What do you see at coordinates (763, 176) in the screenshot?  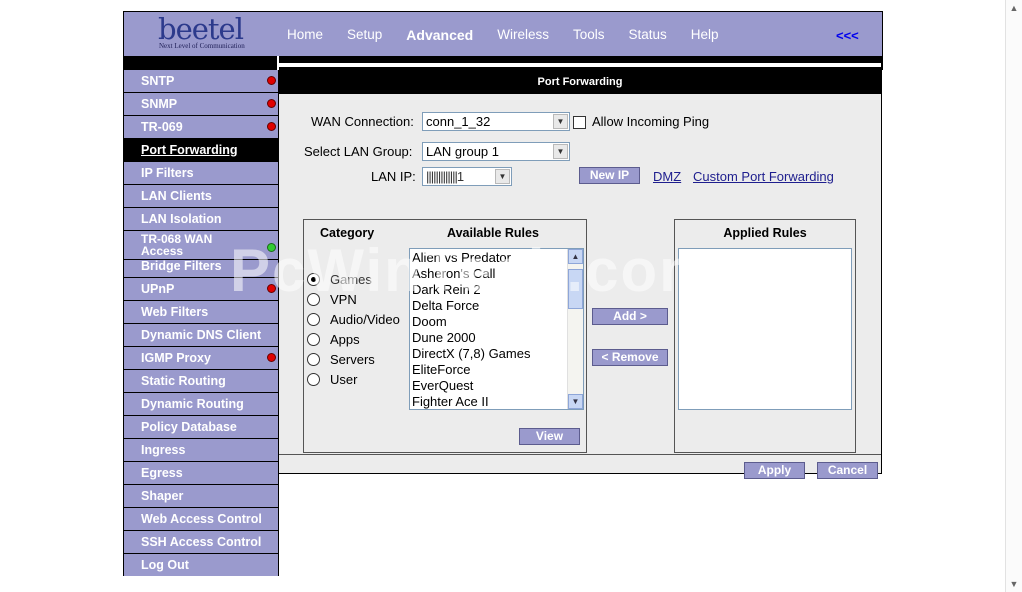 I see `custom-port-forwarding-link: Custom Port Forwarding` at bounding box center [763, 176].